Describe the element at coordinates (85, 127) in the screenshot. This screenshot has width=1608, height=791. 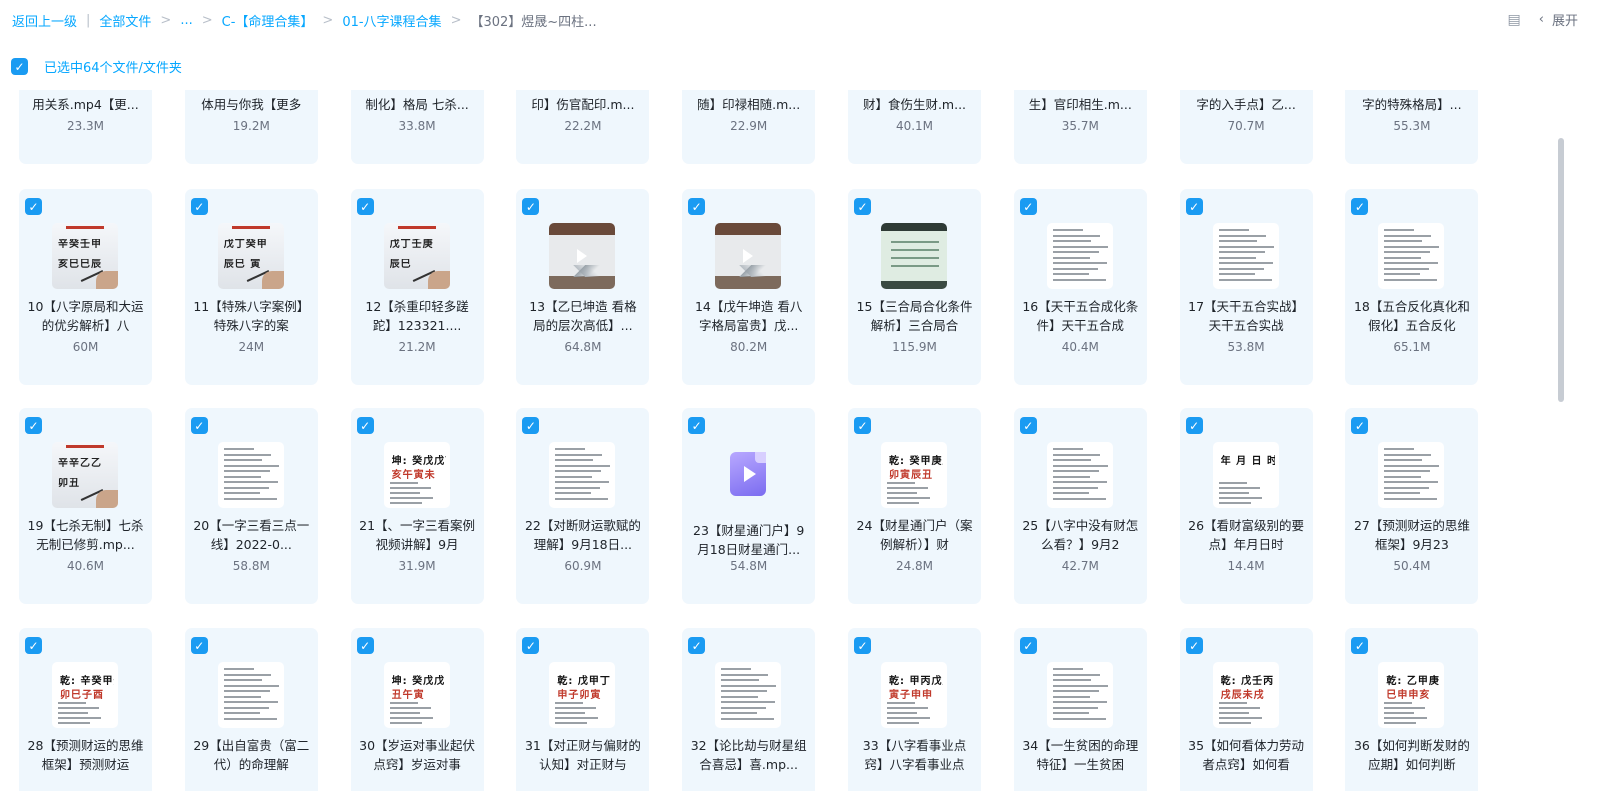
I see `file-card: 用关系.mp4【更... 23.3M` at that location.